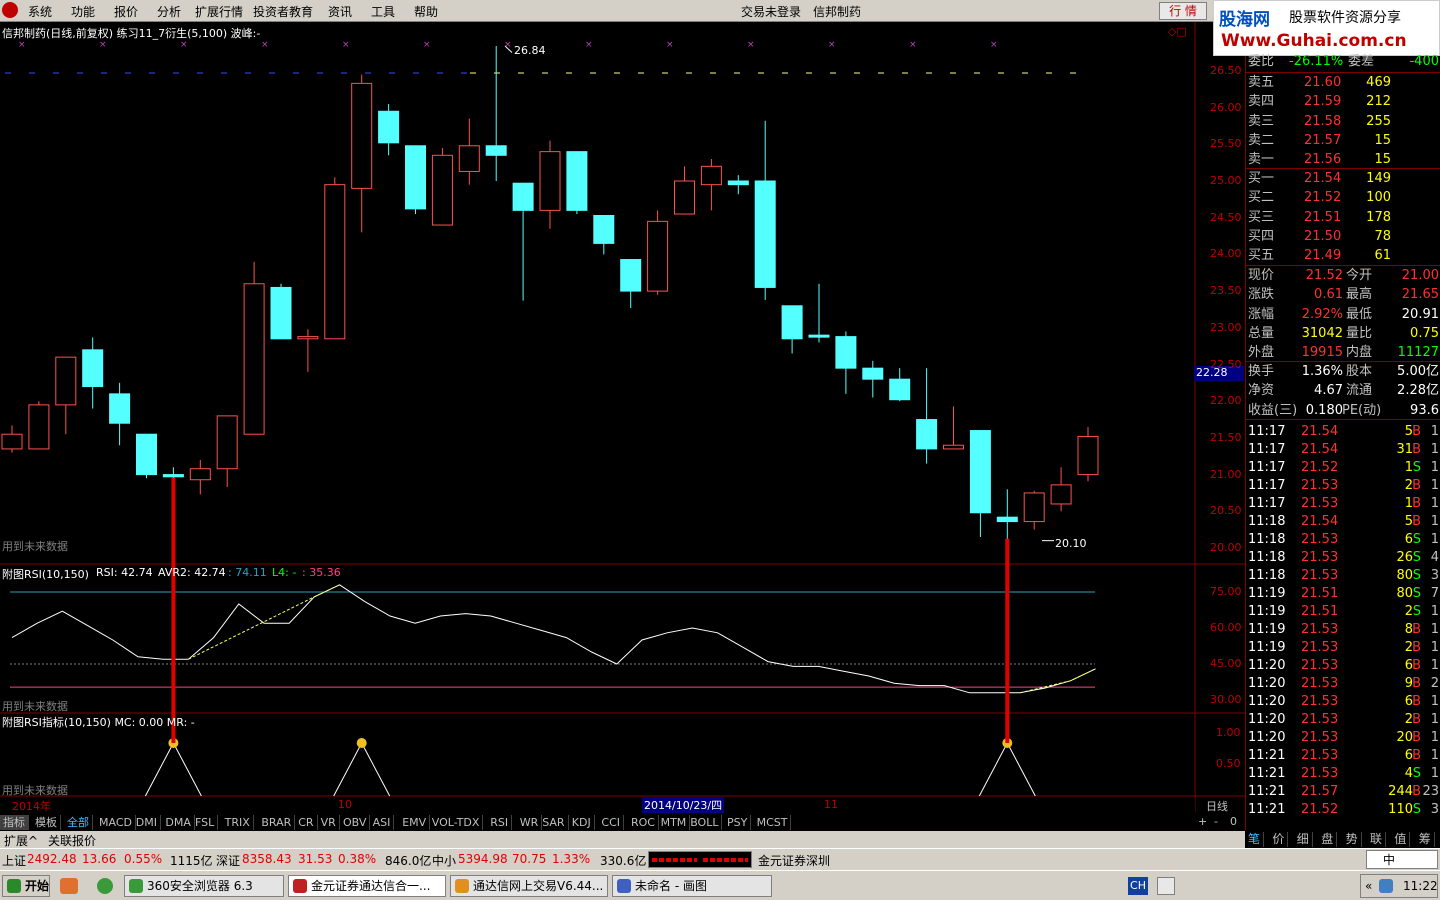 This screenshot has width=1440, height=900. Describe the element at coordinates (1377, 839) in the screenshot. I see `quote-tab-5: 联` at that location.